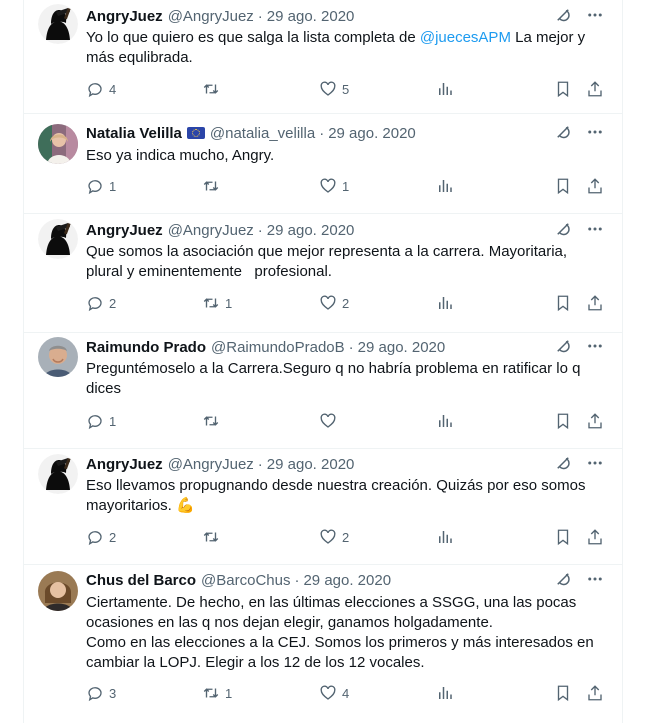 This screenshot has height=723, width=653. What do you see at coordinates (141, 580) in the screenshot?
I see `display-name: Chus del Barco` at bounding box center [141, 580].